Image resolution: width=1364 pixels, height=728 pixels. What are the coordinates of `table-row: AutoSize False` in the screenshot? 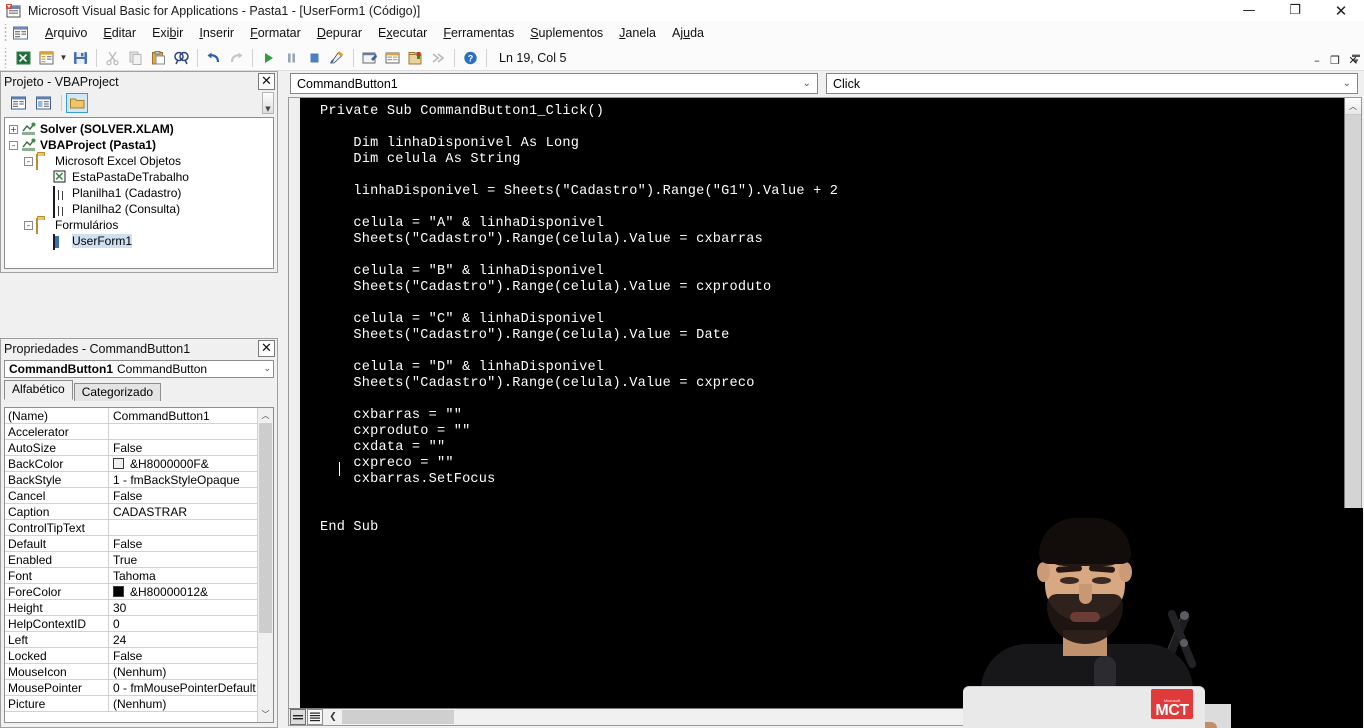 It's located at (131, 448).